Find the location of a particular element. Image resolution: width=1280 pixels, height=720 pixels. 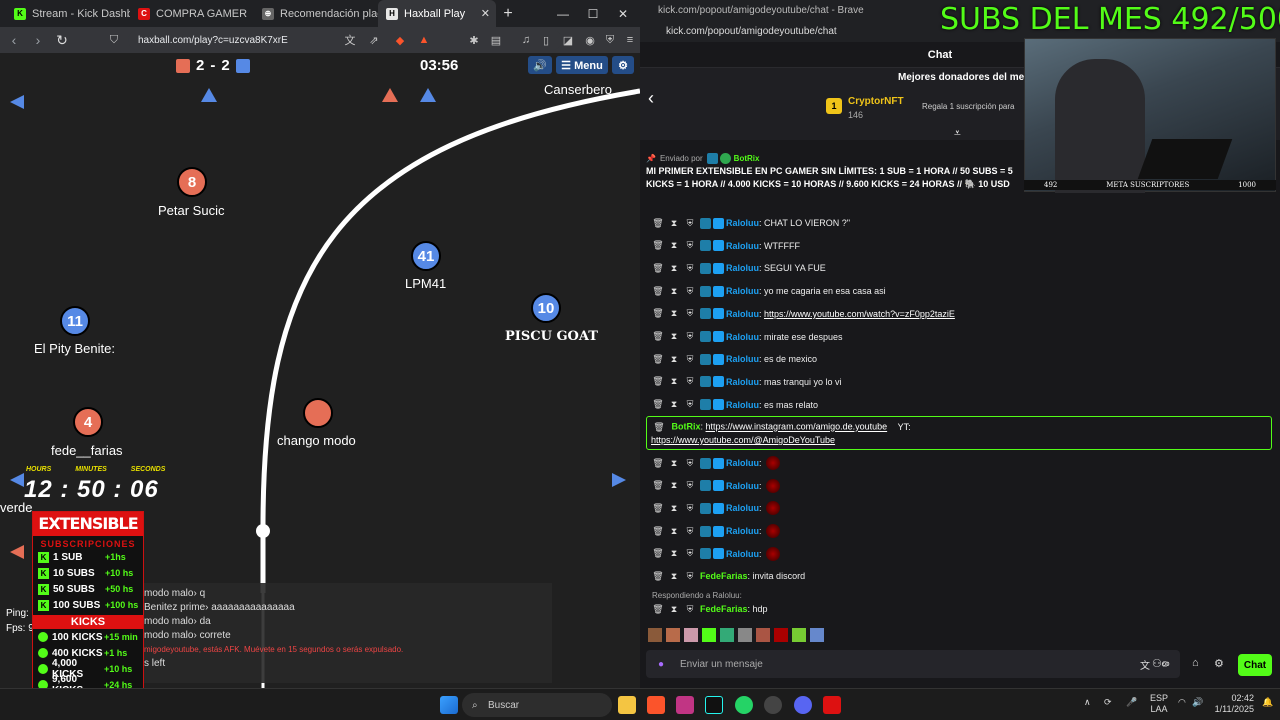

share-icon: ⇗ is located at coordinates (374, 40).